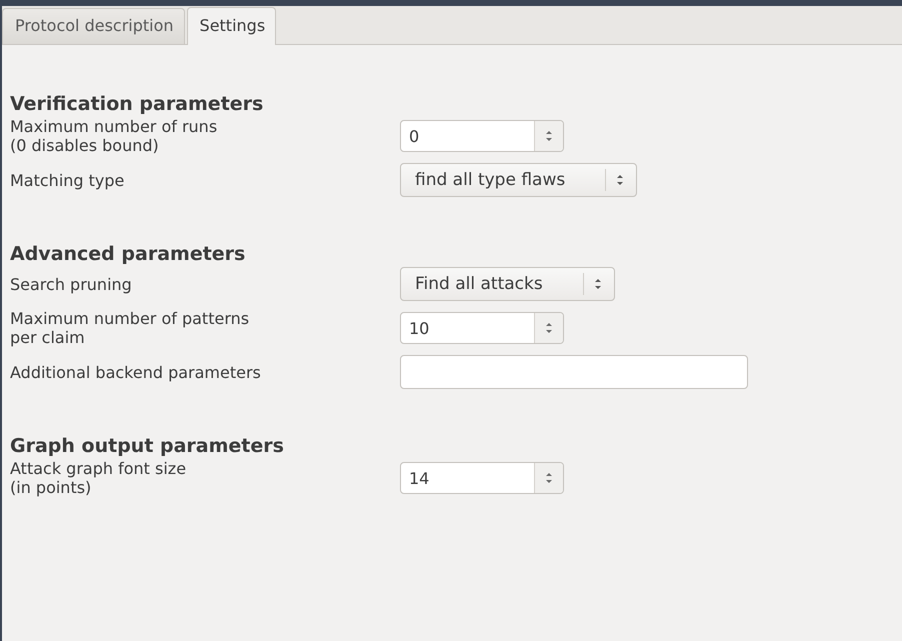 Image resolution: width=902 pixels, height=641 pixels. Describe the element at coordinates (231, 26) in the screenshot. I see `tab: Settings` at that location.